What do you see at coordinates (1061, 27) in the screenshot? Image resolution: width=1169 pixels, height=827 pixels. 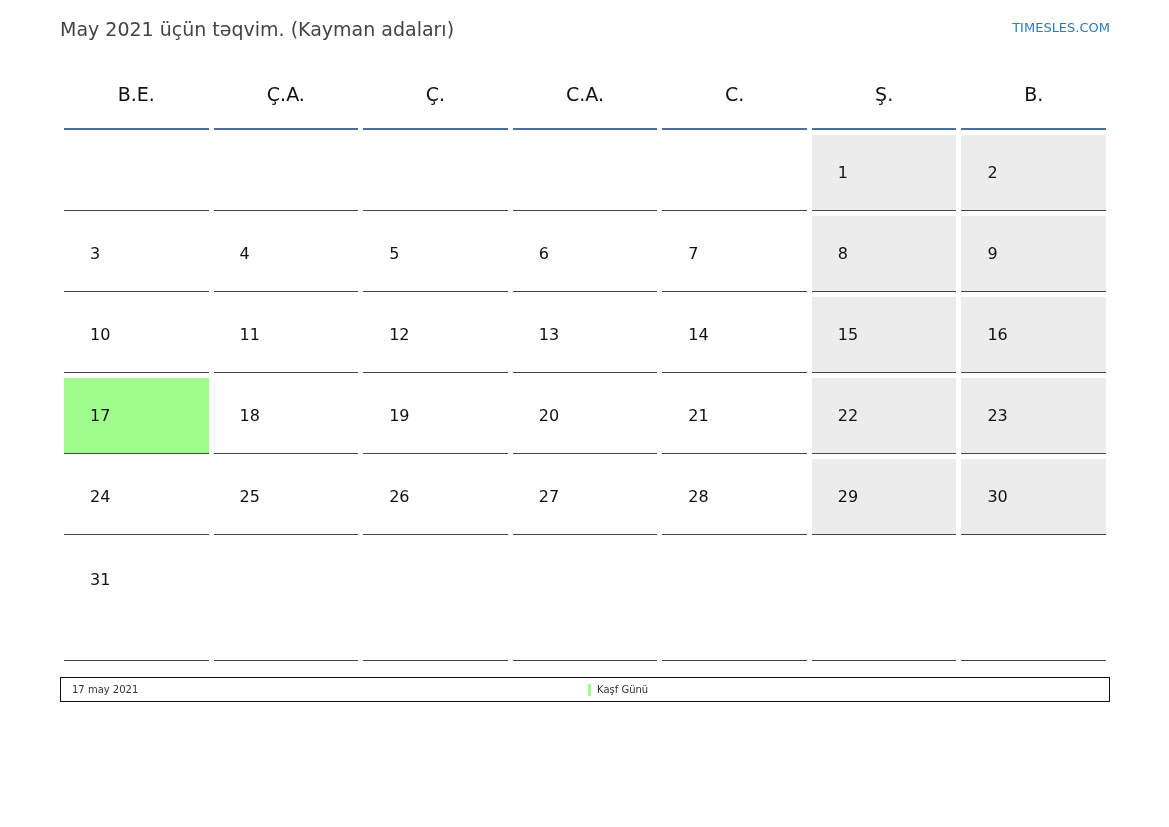 I see `site-link: TIMESLES.COM` at bounding box center [1061, 27].